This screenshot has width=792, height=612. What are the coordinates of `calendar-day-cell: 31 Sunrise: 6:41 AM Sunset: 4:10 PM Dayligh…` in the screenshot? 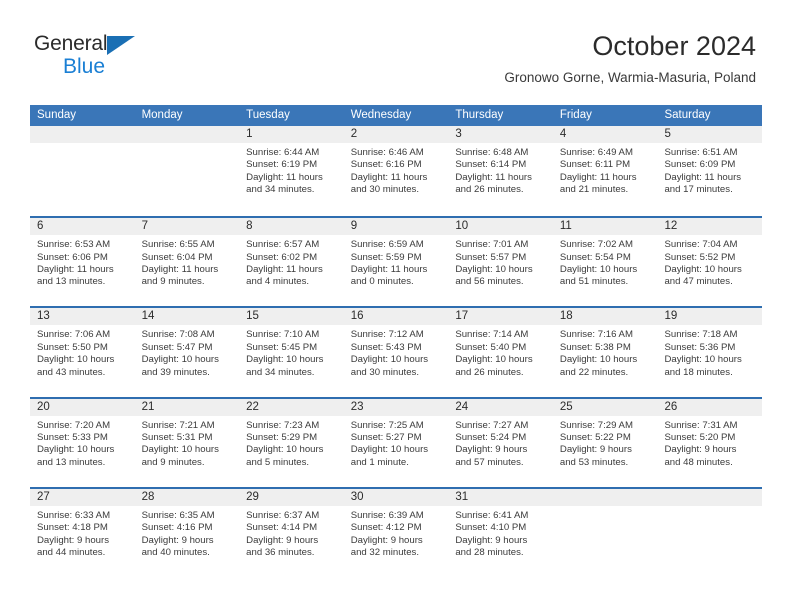 It's located at (500, 532).